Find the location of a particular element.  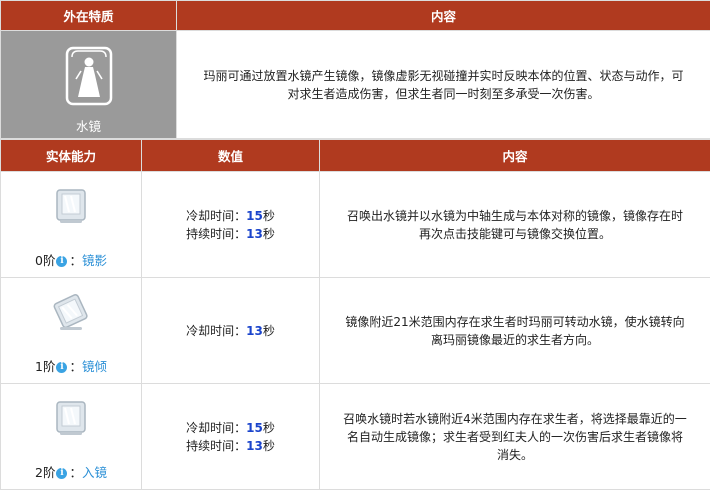

trait-label: 水镜 is located at coordinates (88, 126).